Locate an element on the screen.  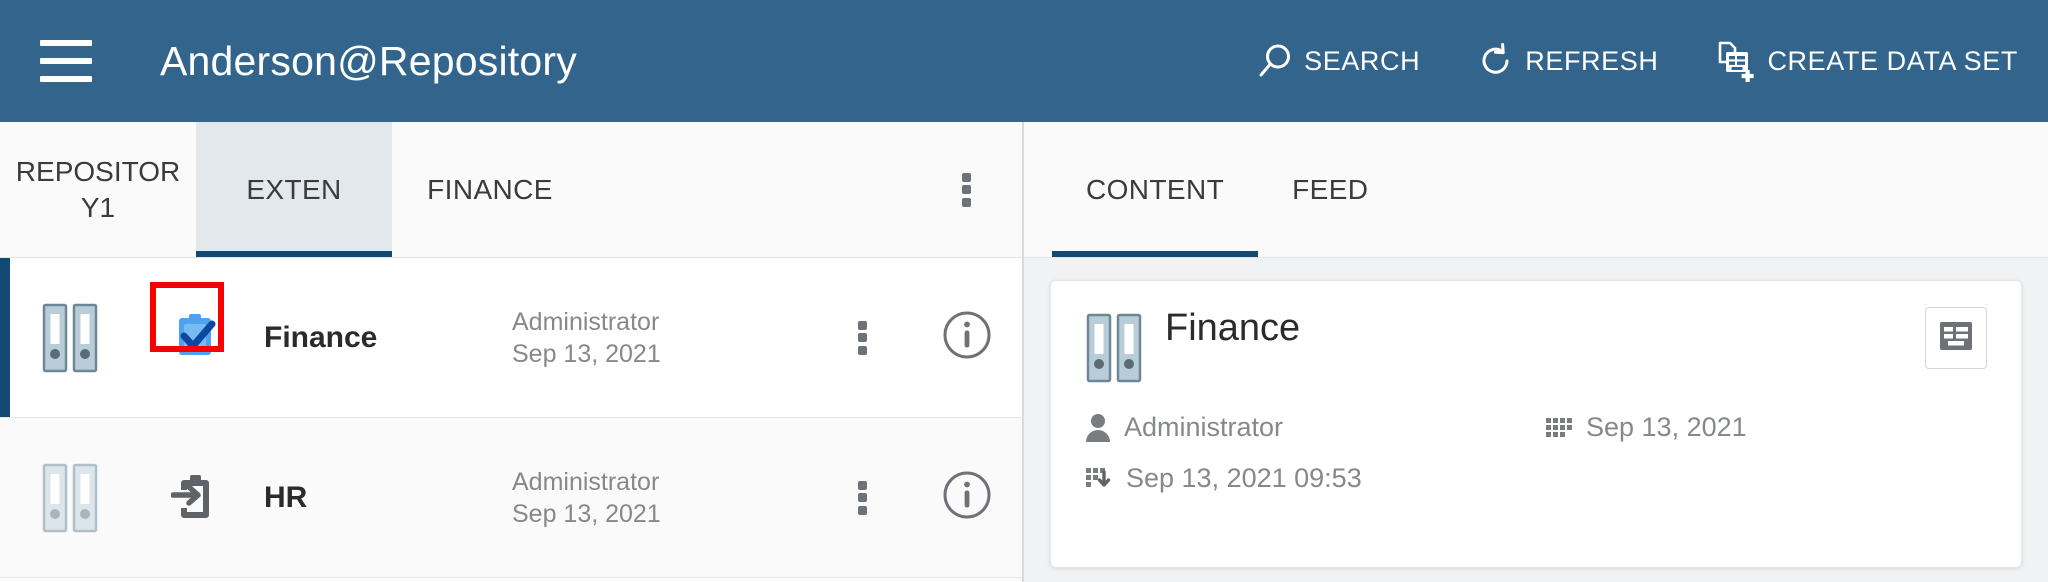
table-row: Finance Administrator Sep 13, 2021 is located at coordinates (511, 338).